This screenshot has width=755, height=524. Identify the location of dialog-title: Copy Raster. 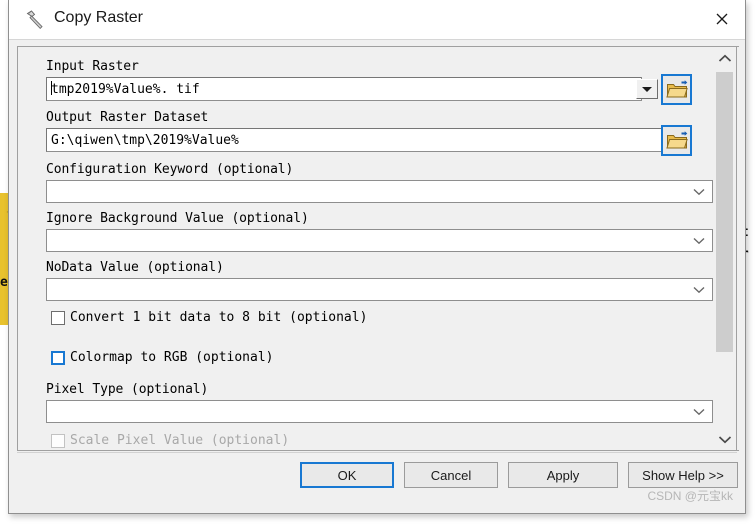
(98, 17).